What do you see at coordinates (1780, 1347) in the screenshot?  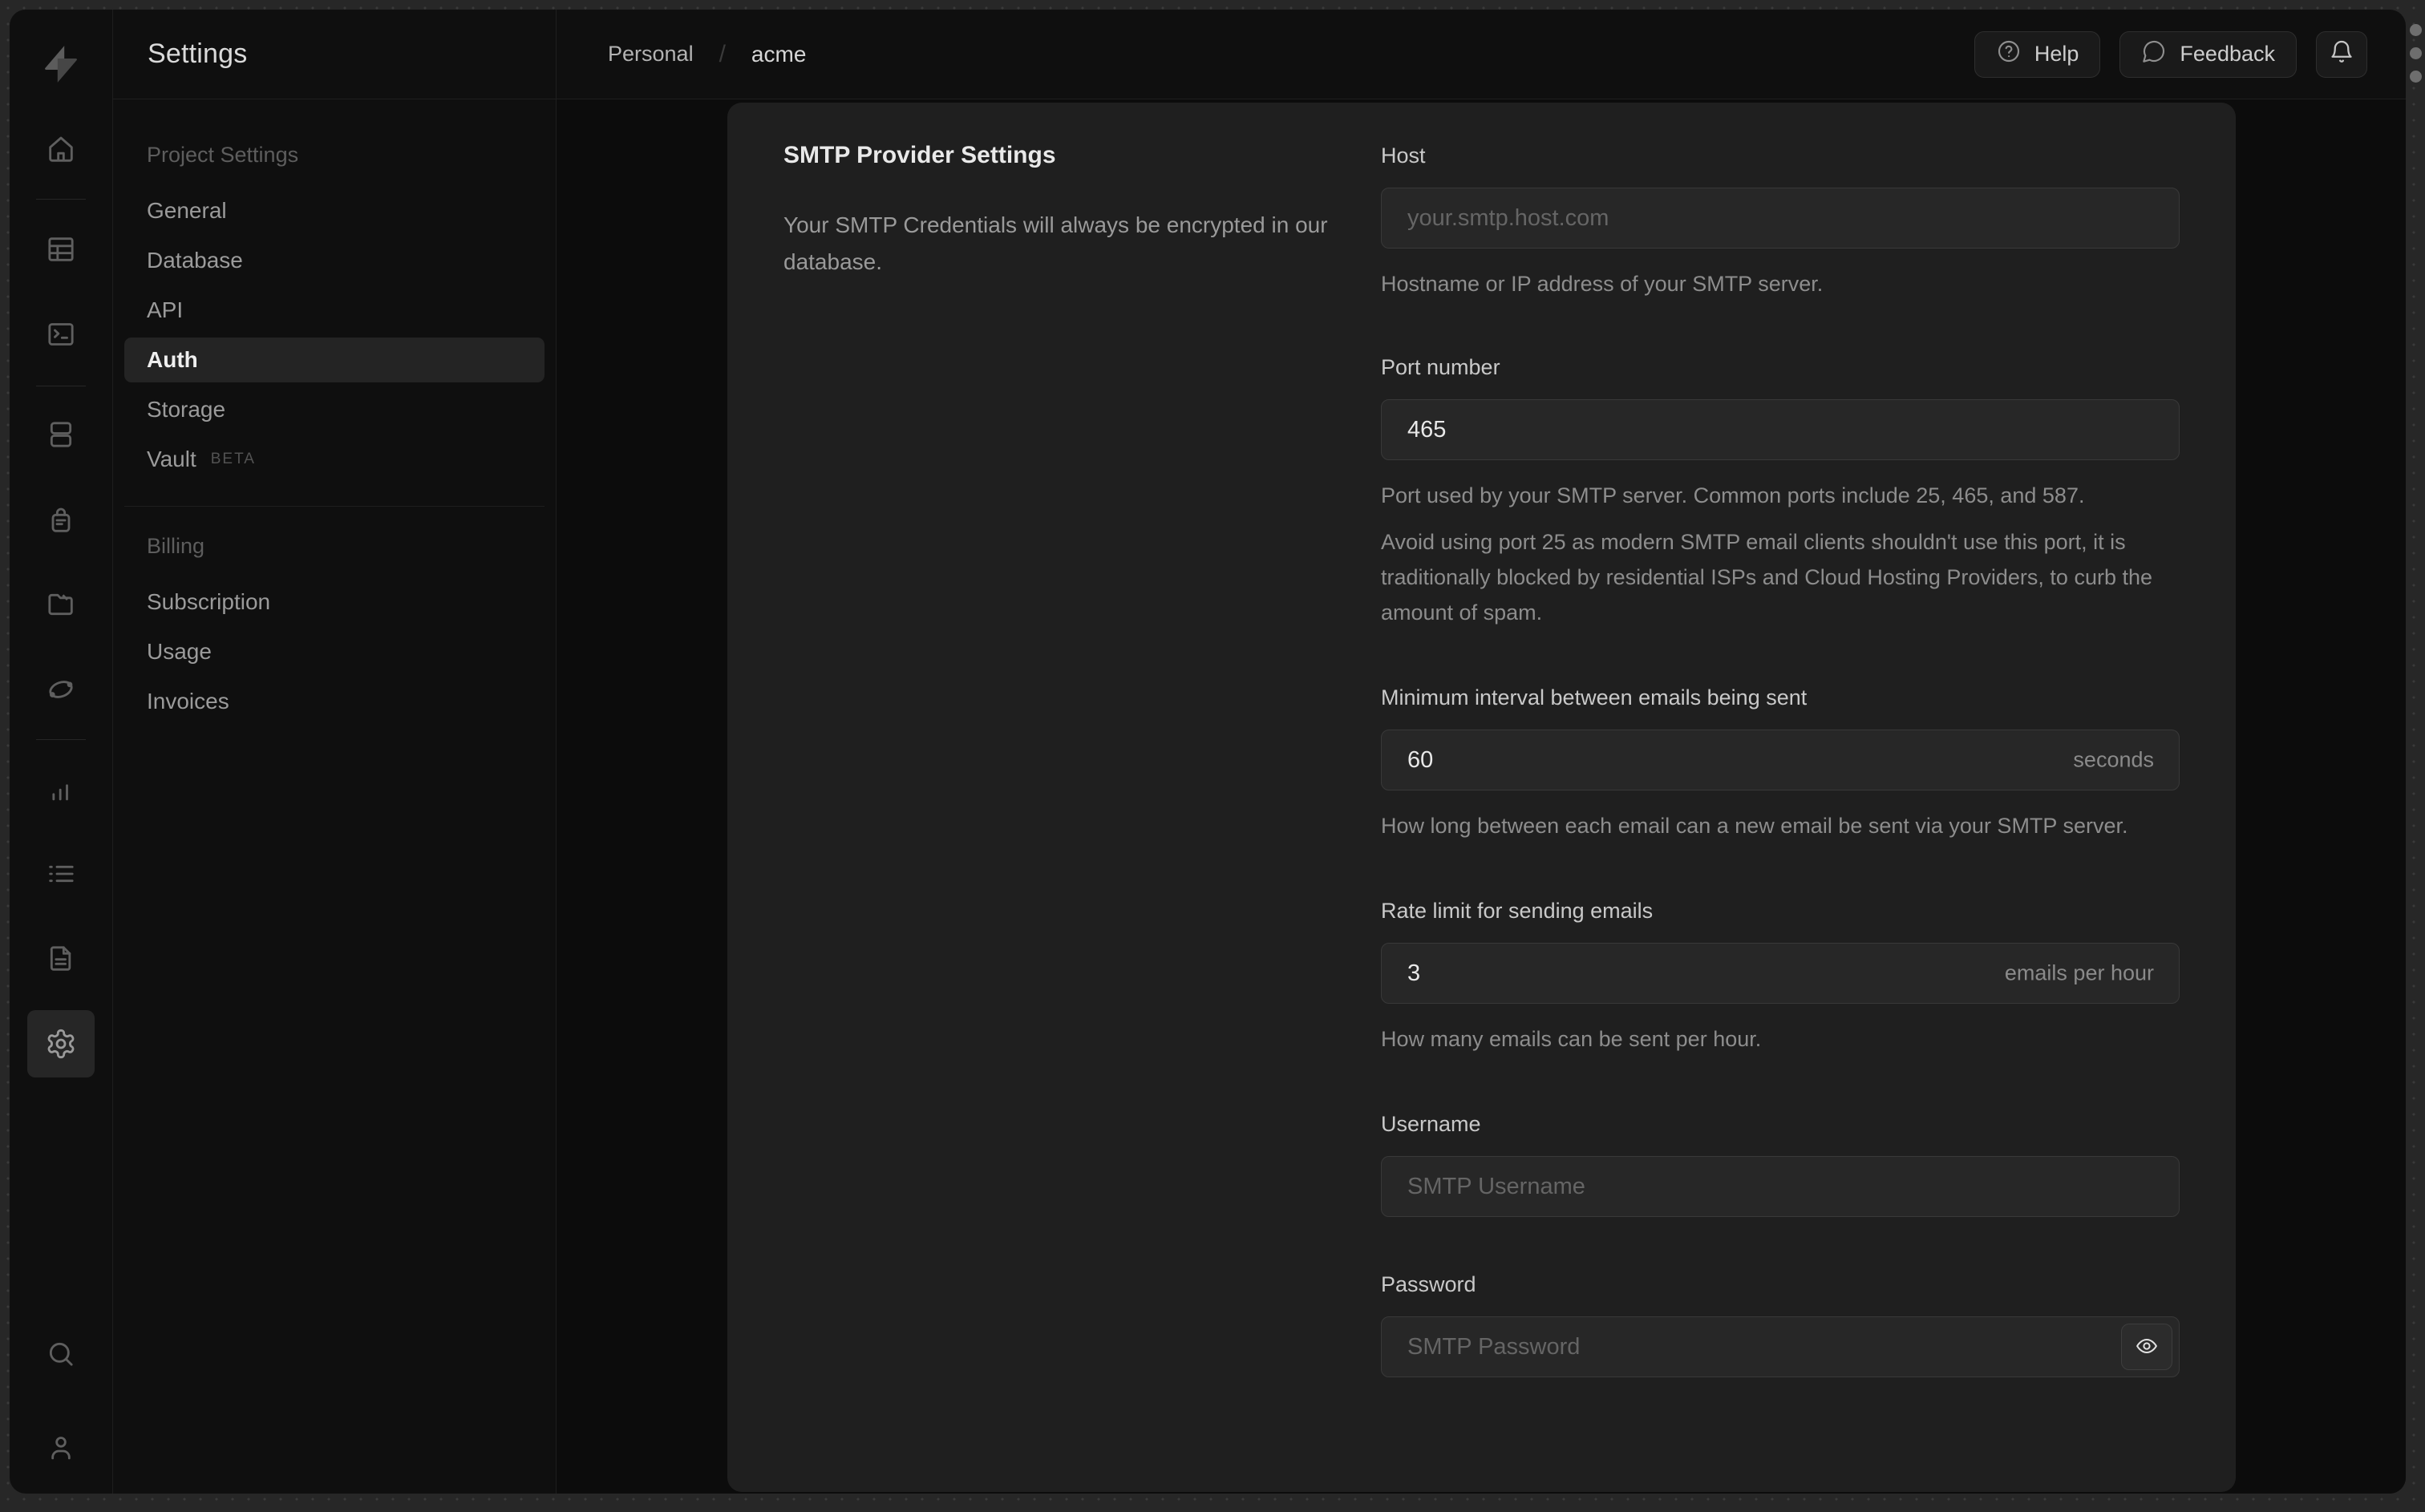 I see `password-input` at bounding box center [1780, 1347].